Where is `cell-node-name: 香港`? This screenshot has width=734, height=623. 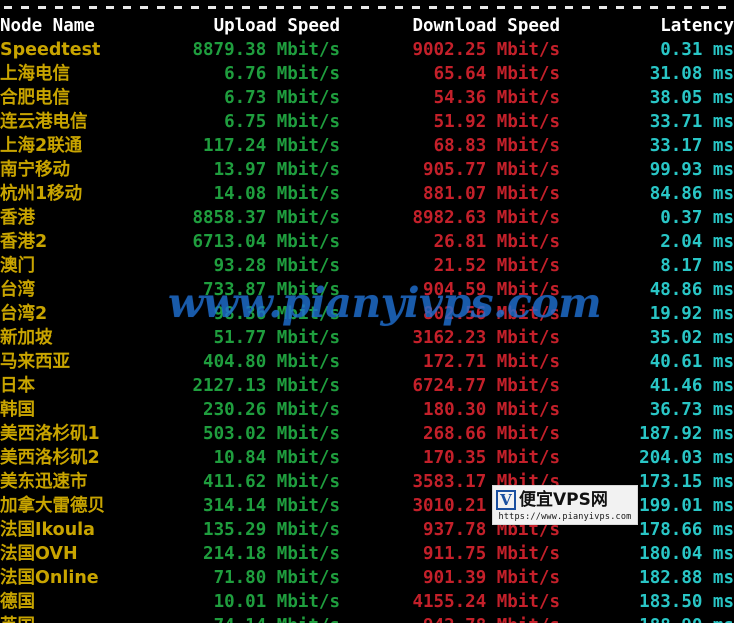 cell-node-name: 香港 is located at coordinates (17, 218).